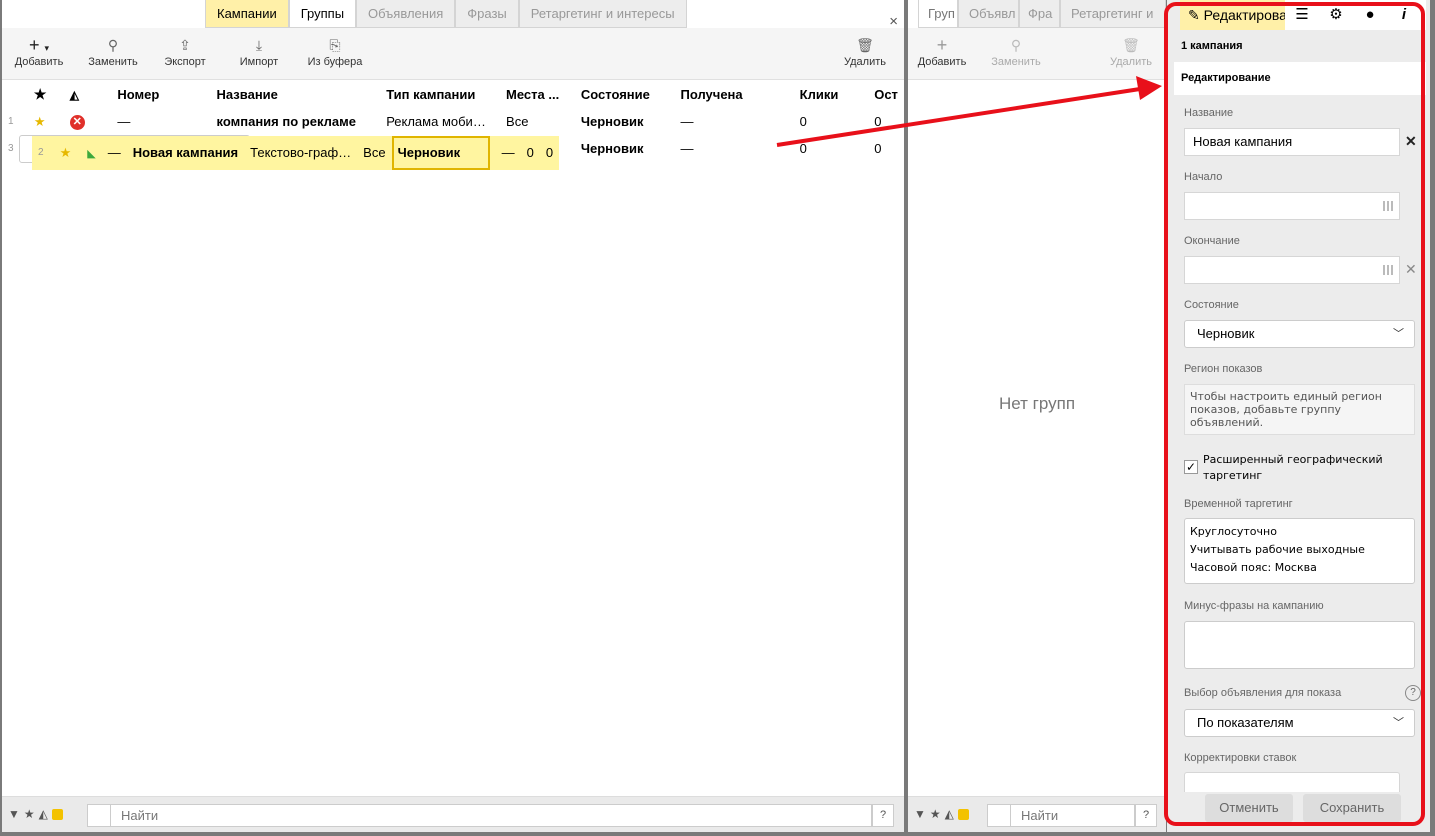  What do you see at coordinates (1292, 270) in the screenshot?
I see `end-date-input` at bounding box center [1292, 270].